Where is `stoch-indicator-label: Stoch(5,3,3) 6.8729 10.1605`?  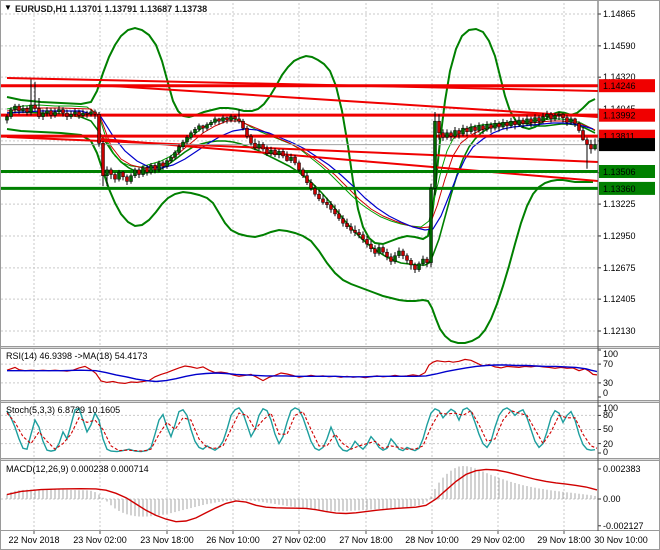 stoch-indicator-label: Stoch(5,3,3) 6.8729 10.1605 is located at coordinates (63, 410).